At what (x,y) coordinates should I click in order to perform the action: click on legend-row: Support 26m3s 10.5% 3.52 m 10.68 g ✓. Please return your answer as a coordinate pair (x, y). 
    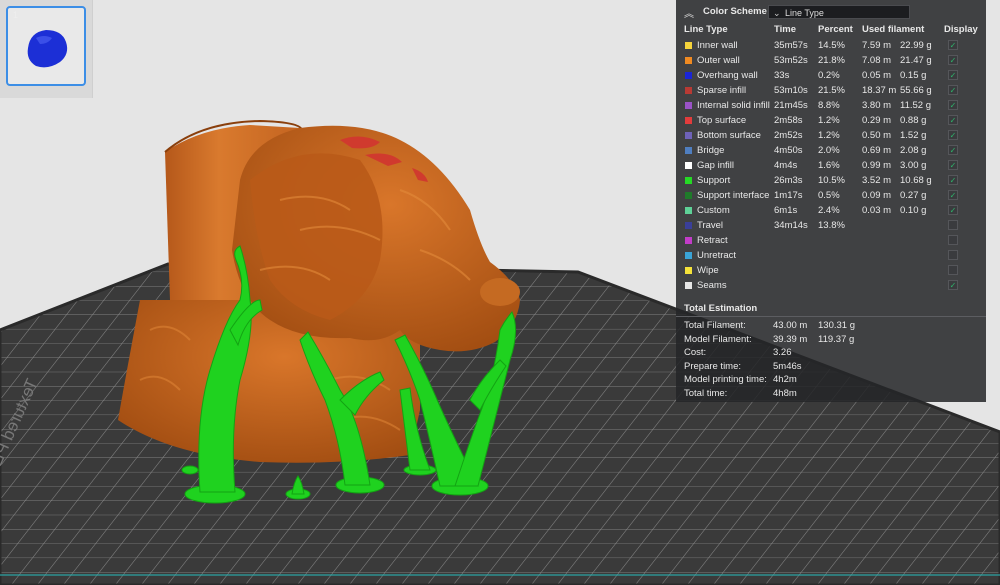
    Looking at the image, I should click on (831, 180).